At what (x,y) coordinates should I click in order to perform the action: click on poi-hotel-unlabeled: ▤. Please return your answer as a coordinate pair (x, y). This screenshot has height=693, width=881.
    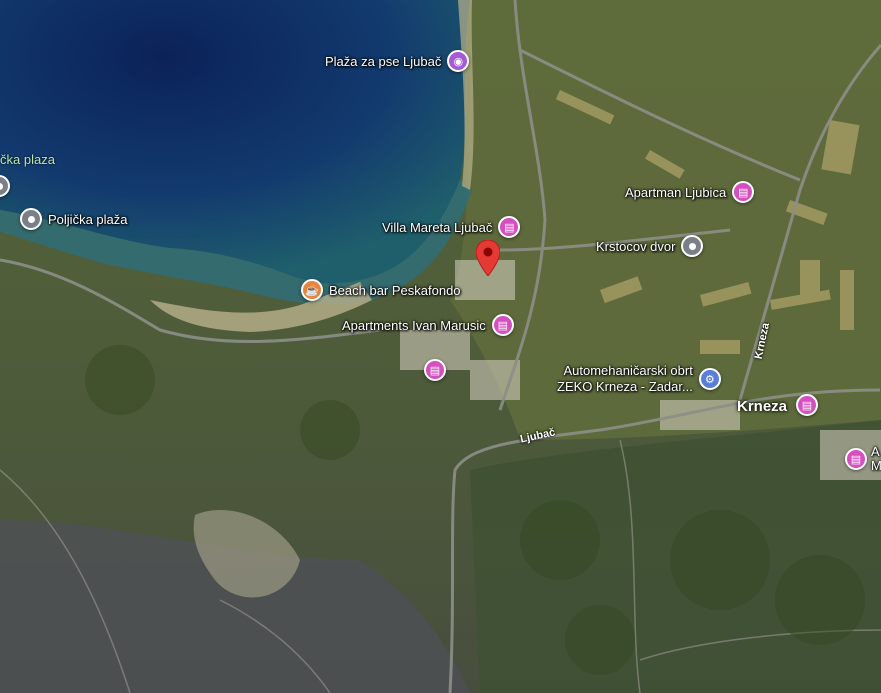
    Looking at the image, I should click on (435, 370).